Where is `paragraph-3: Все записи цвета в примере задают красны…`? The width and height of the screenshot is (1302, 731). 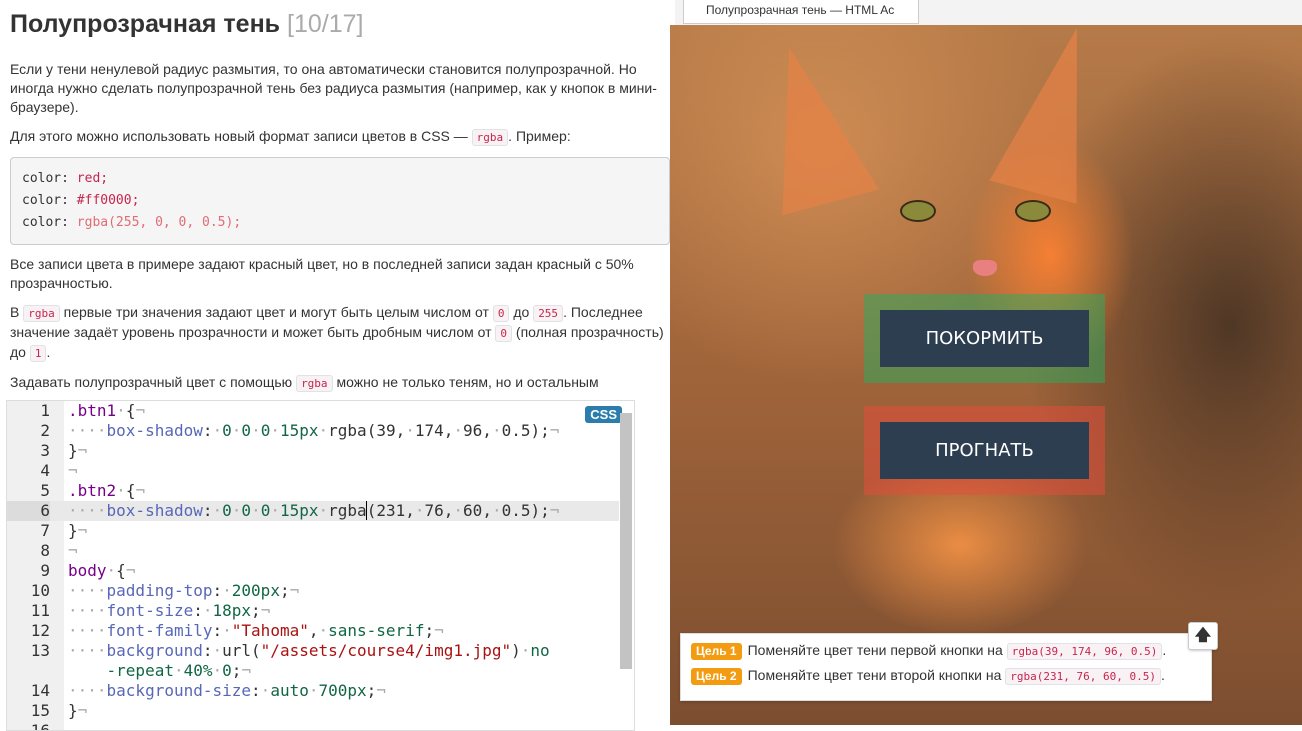 paragraph-3: Все записи цвета в примере задают красны… is located at coordinates (322, 273).